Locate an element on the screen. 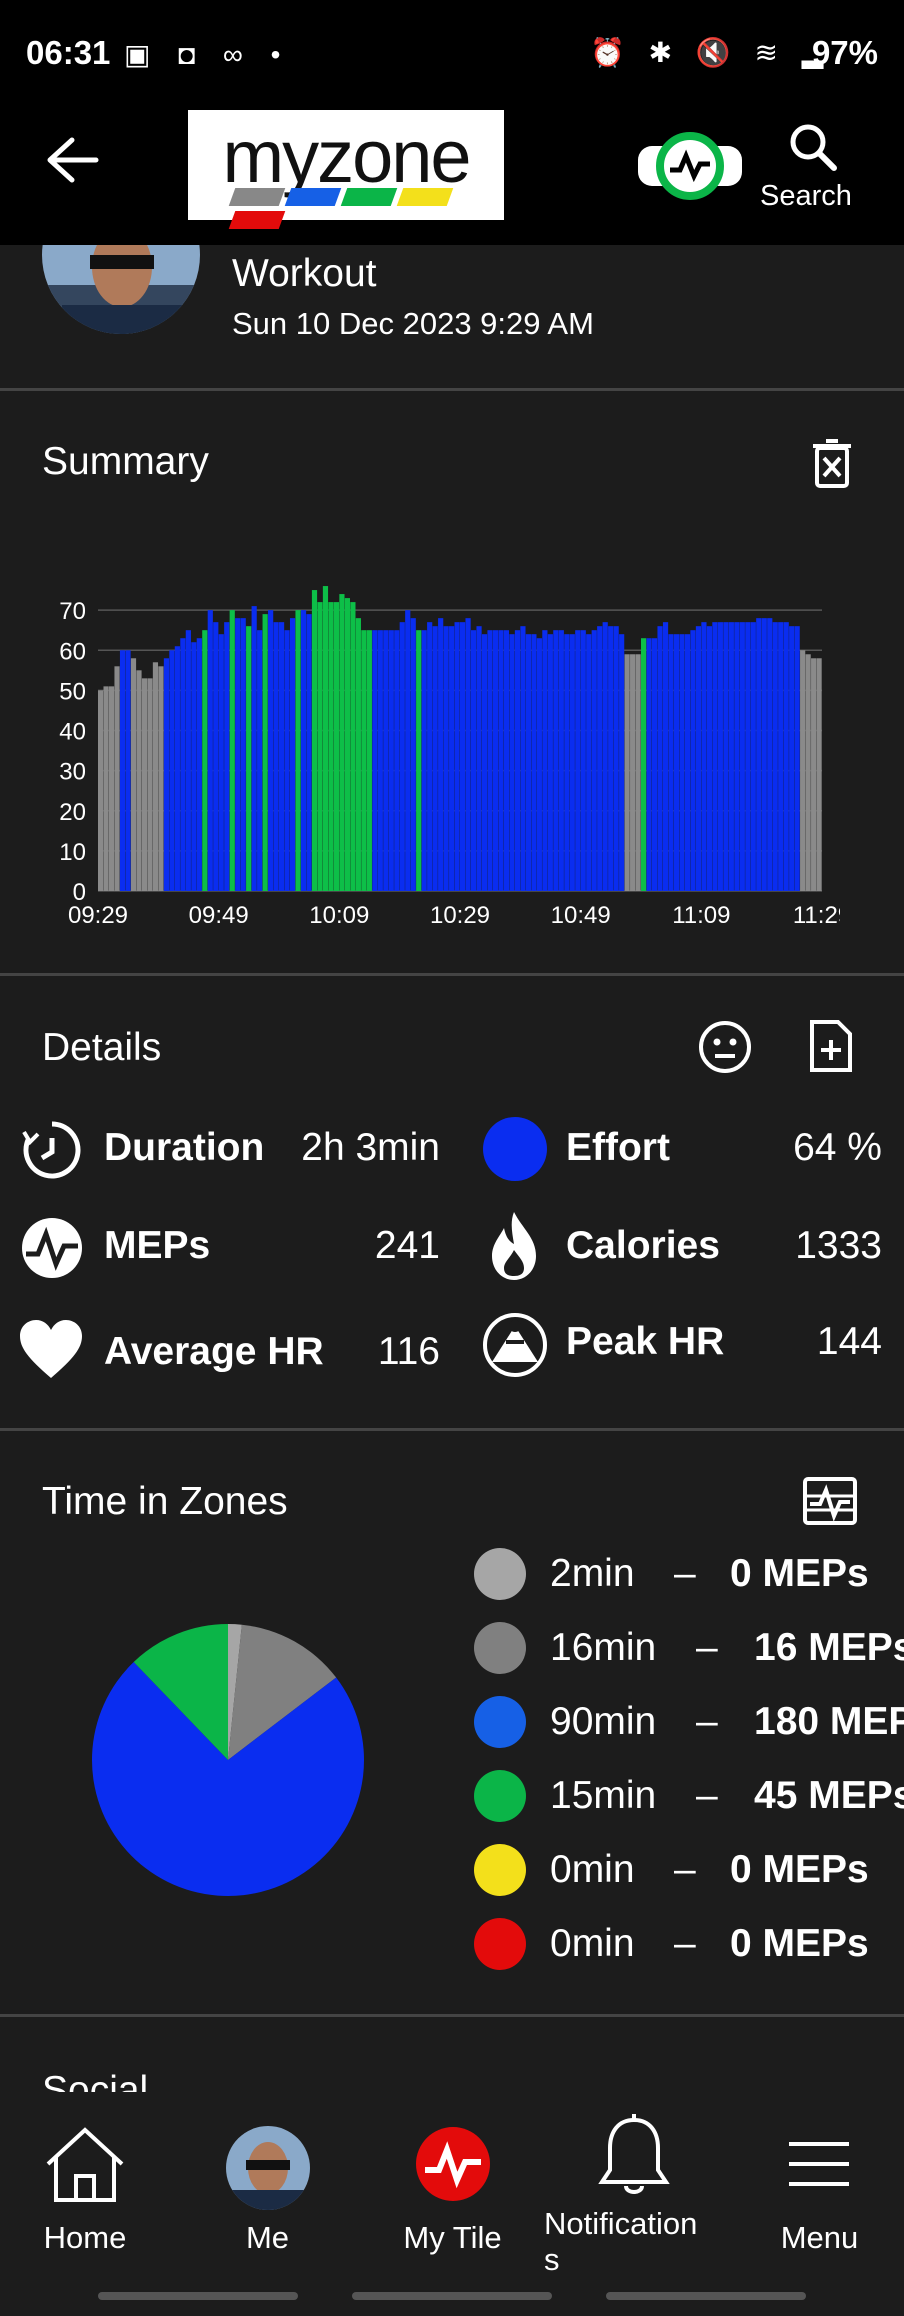 The image size is (904, 2316). zone-time: 16min is located at coordinates (603, 1647).